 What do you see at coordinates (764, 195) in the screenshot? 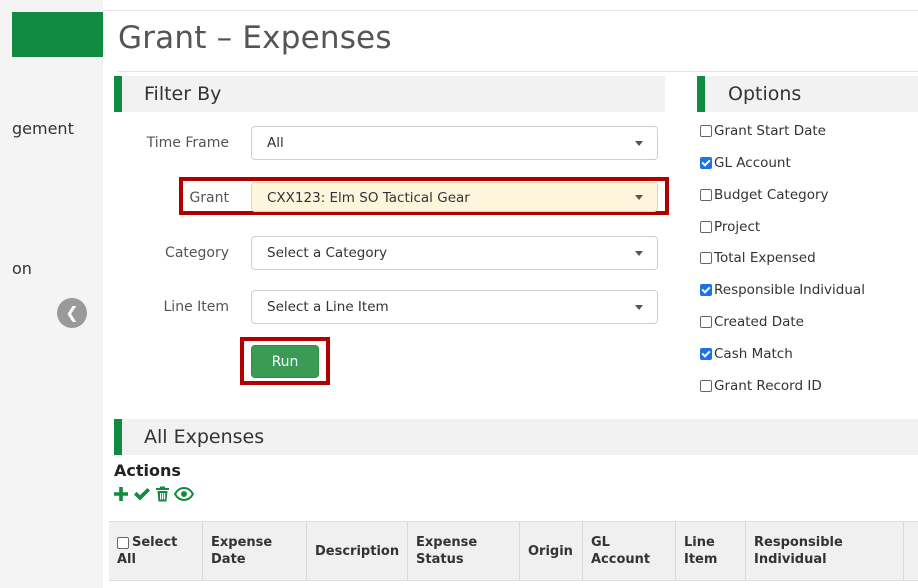
I see `option-budget-category: Budget Category` at bounding box center [764, 195].